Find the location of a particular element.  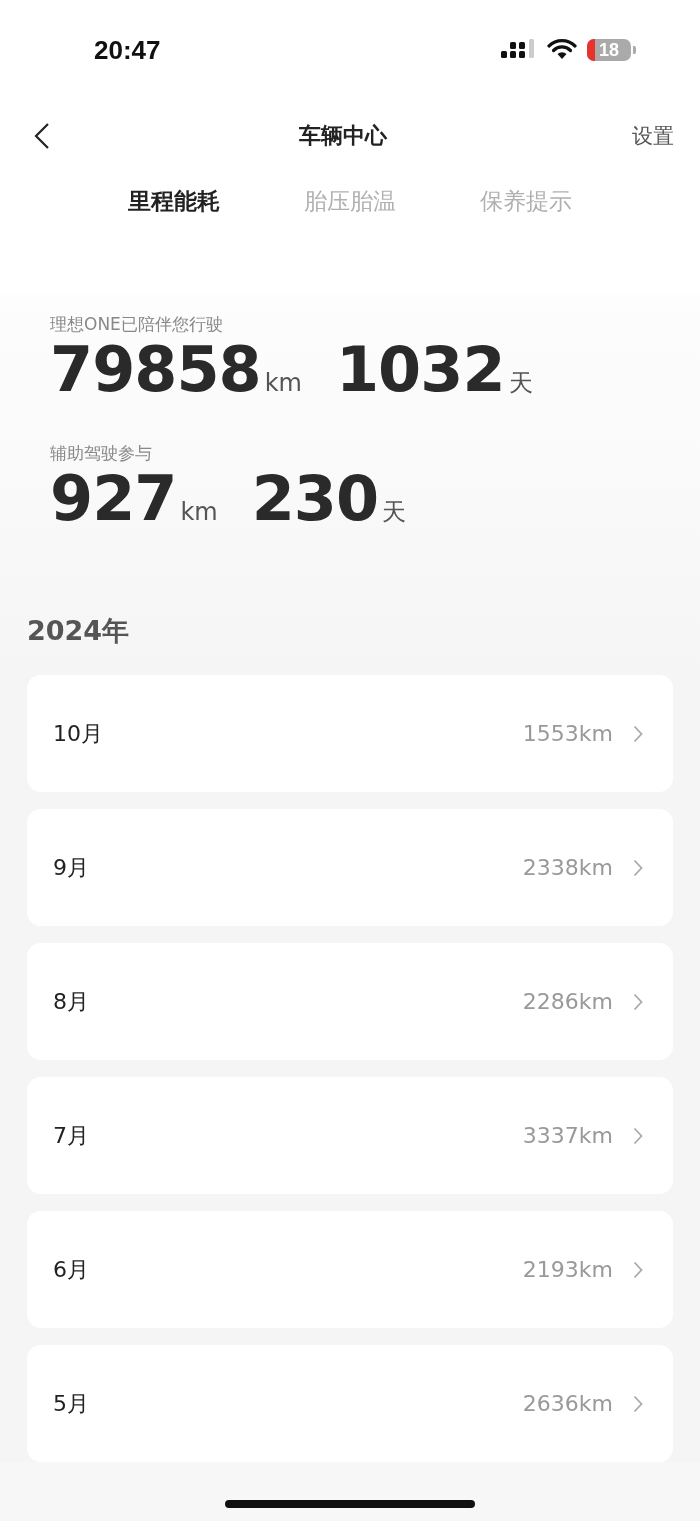

wifi-icon is located at coordinates (562, 50).